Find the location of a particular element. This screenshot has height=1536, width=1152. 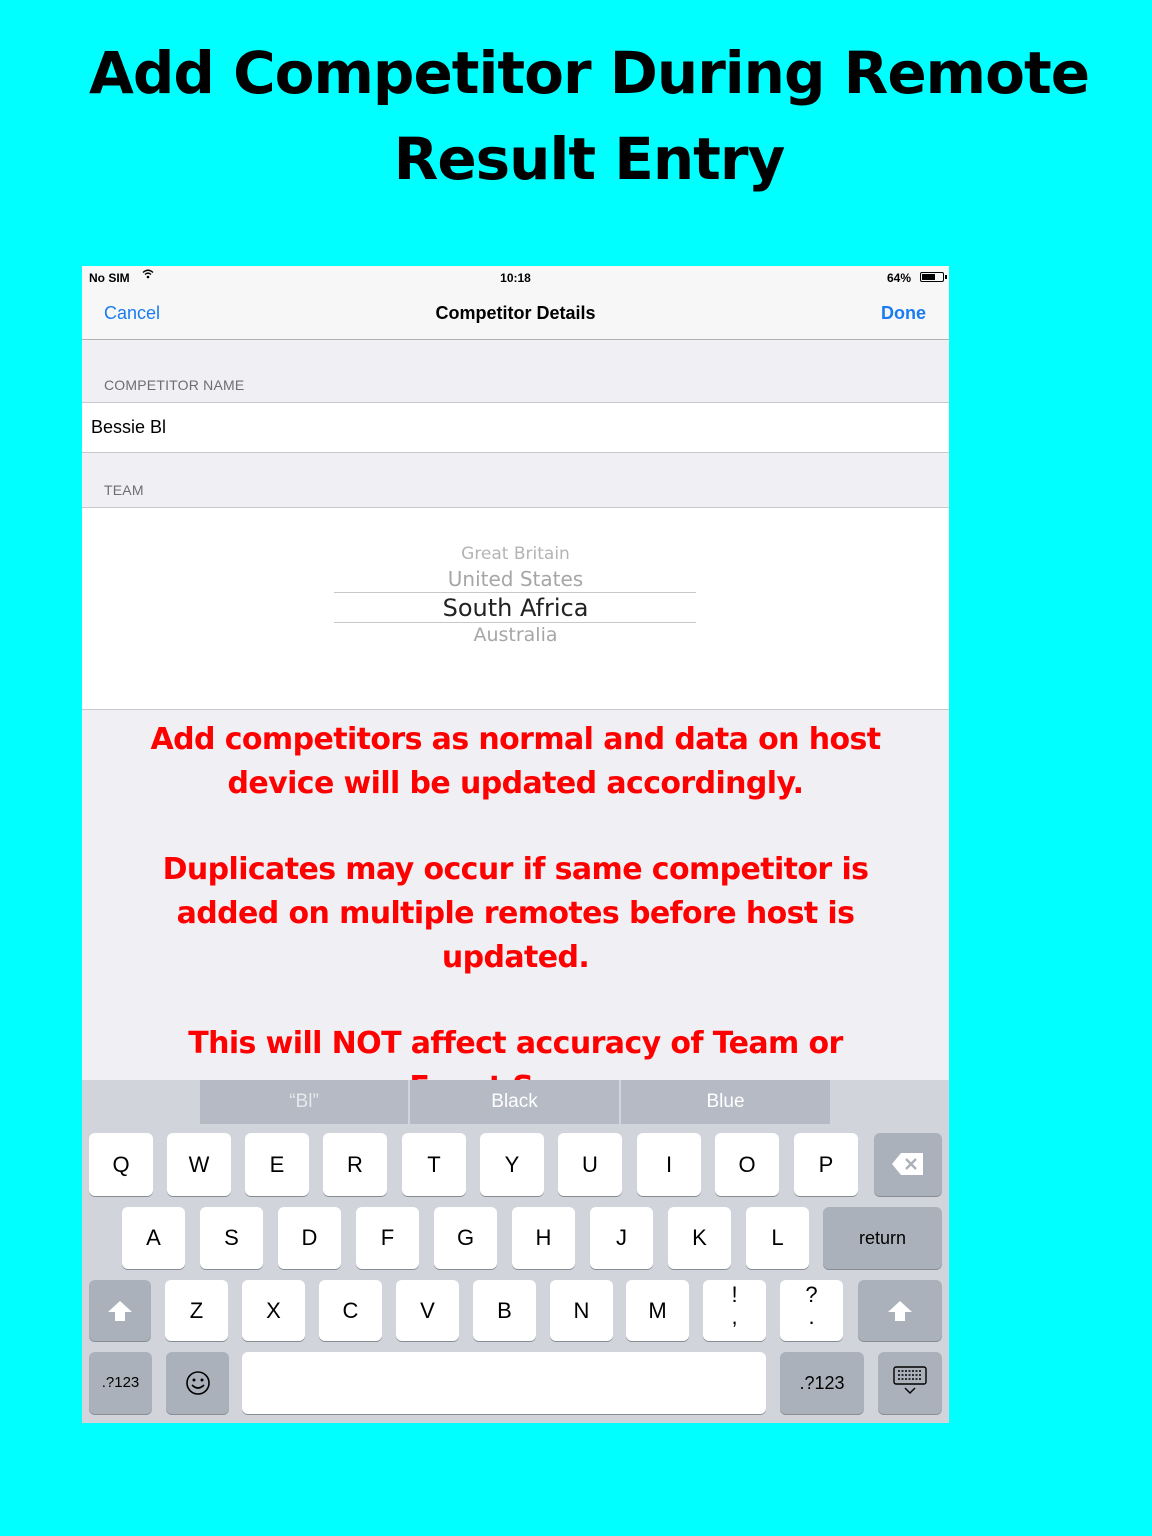

cancel-button: Cancel is located at coordinates (132, 313).